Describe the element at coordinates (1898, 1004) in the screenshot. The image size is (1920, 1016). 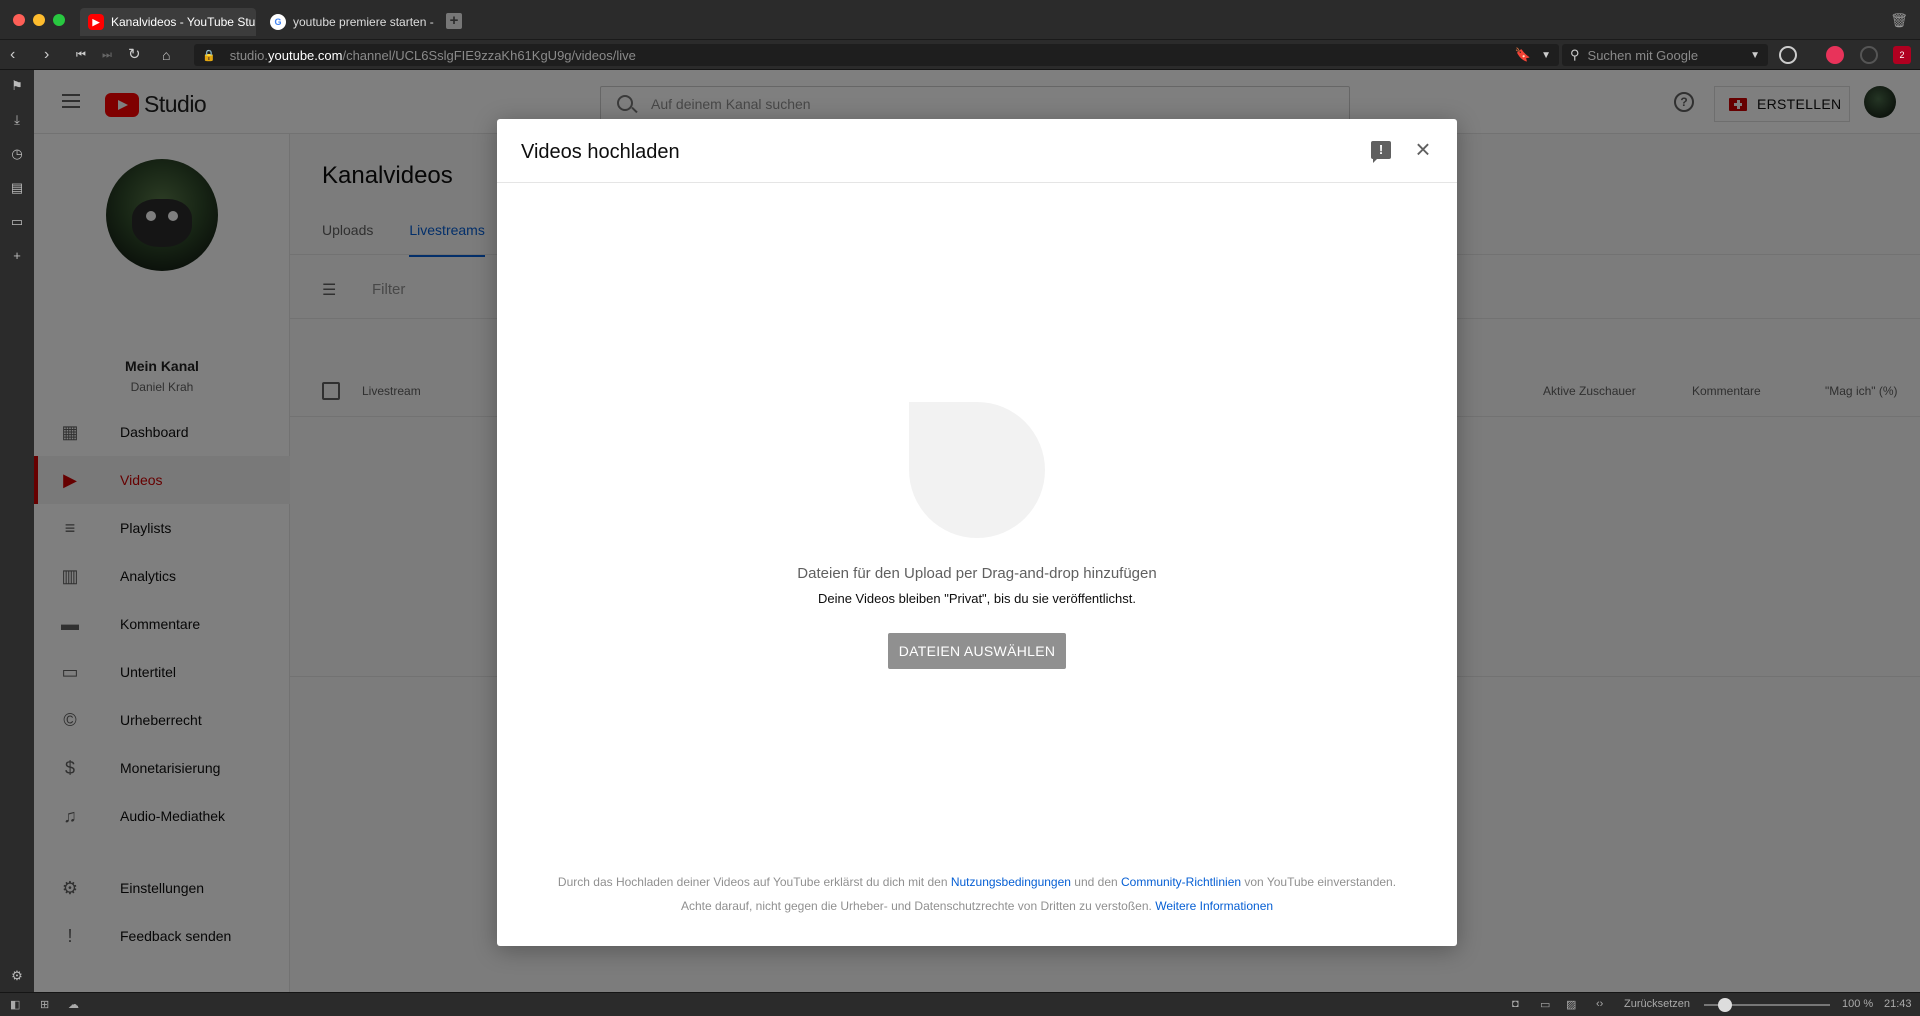
I see `clock: 21:43` at that location.